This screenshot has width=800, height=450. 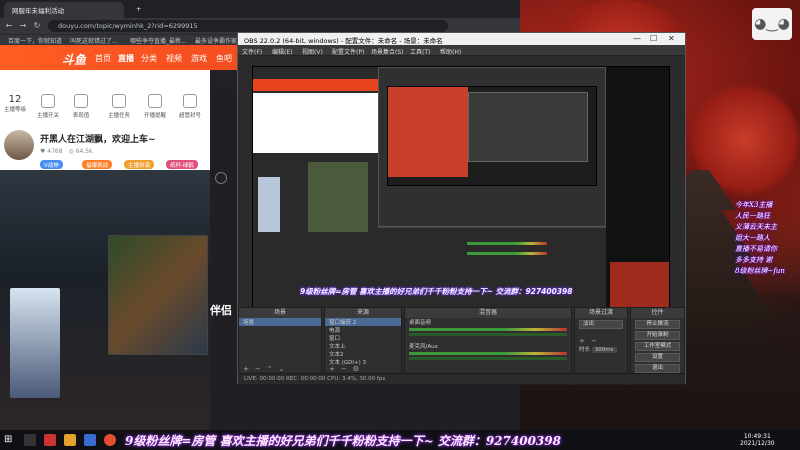 I want to click on overlay-line: 人民一路狂, so click(x=752, y=216).